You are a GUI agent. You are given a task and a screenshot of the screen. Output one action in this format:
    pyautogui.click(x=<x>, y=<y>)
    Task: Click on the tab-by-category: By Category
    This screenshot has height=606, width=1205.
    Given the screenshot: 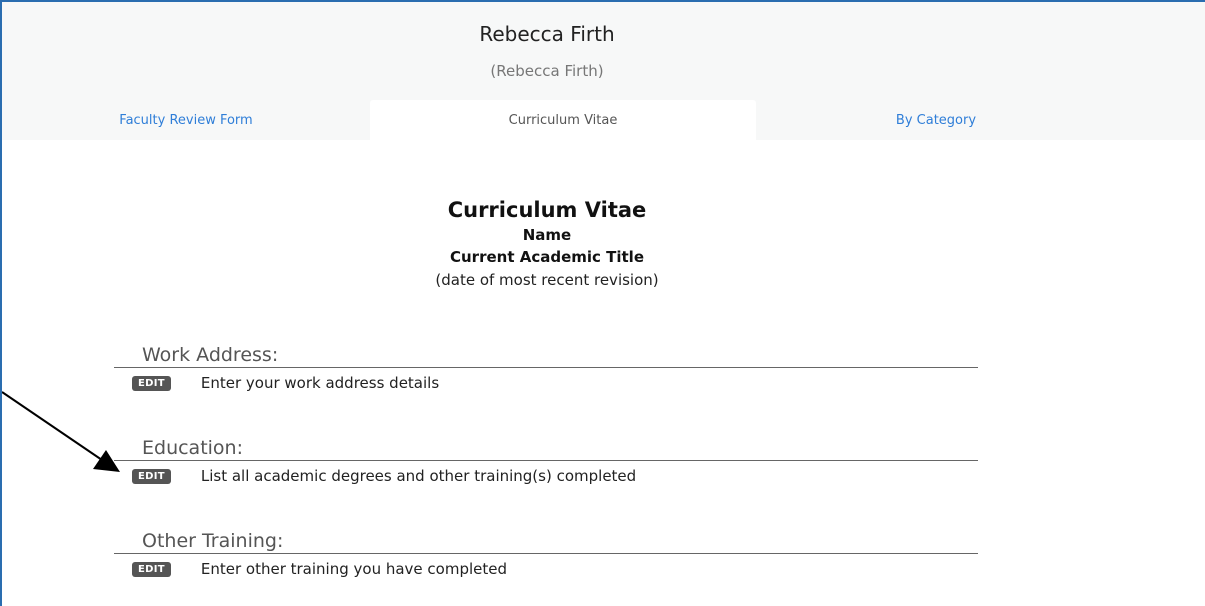 What is the action you would take?
    pyautogui.click(x=936, y=120)
    